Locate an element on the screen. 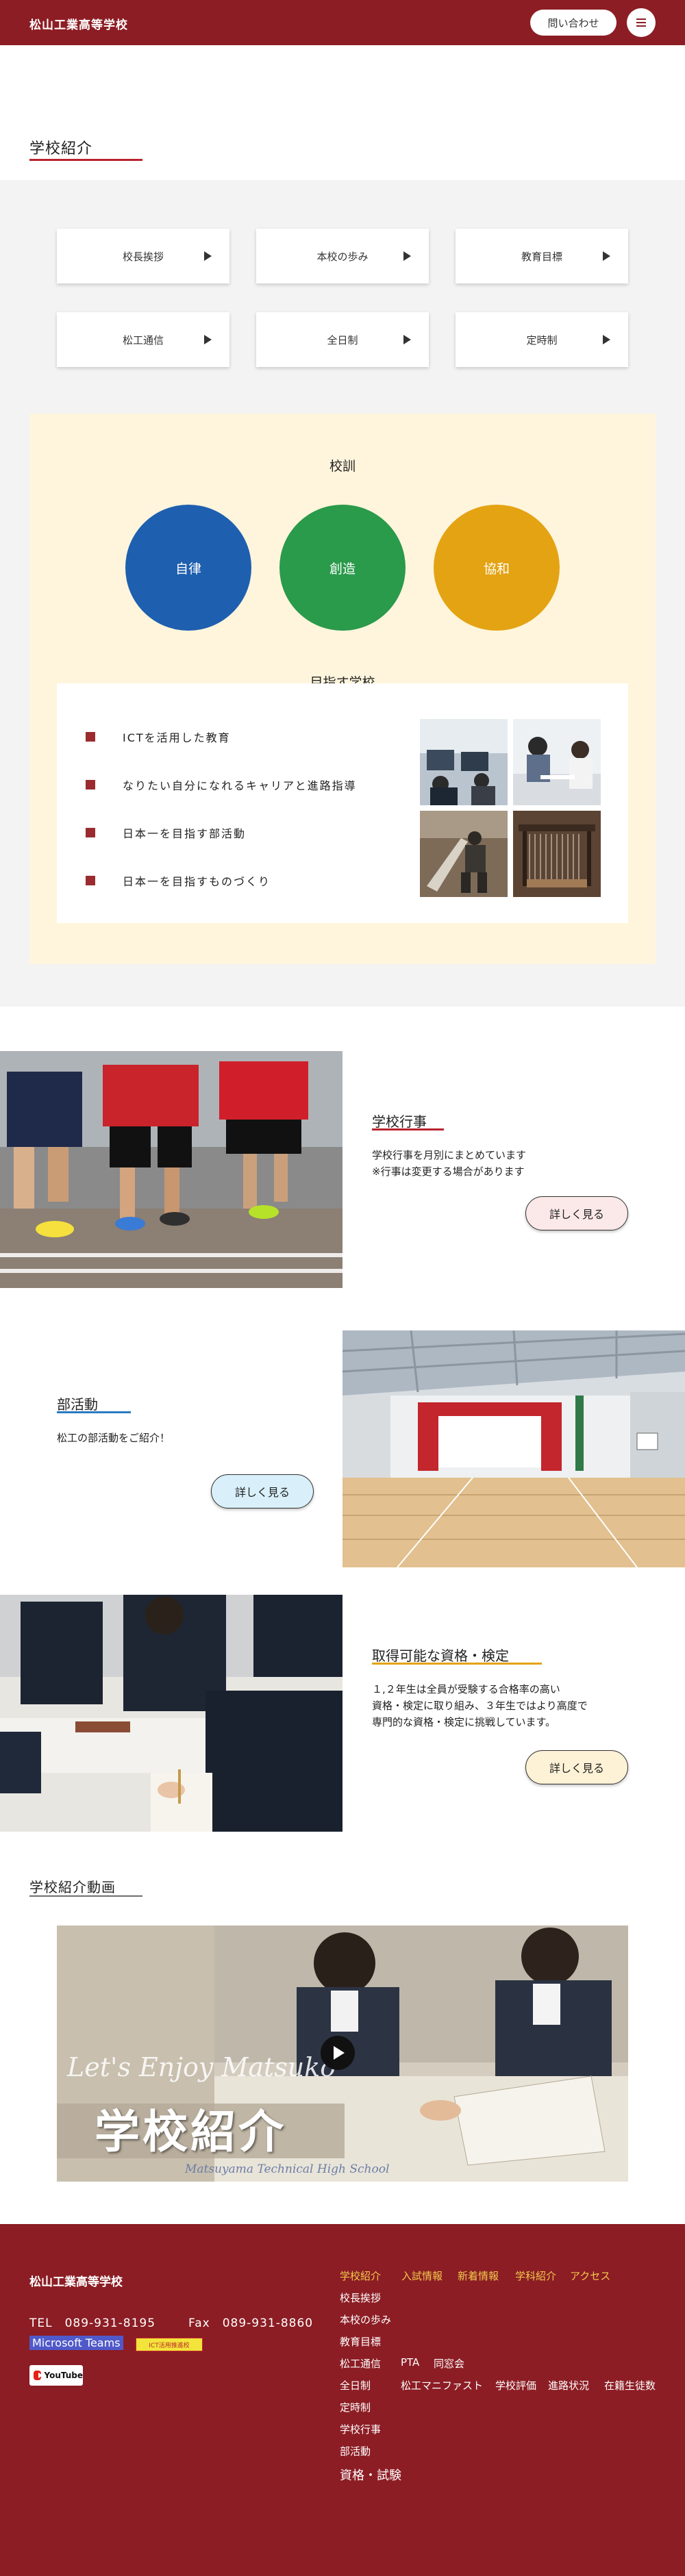 Image resolution: width=685 pixels, height=2576 pixels. footer-school-name: 松山工業高等学校 is located at coordinates (76, 2282).